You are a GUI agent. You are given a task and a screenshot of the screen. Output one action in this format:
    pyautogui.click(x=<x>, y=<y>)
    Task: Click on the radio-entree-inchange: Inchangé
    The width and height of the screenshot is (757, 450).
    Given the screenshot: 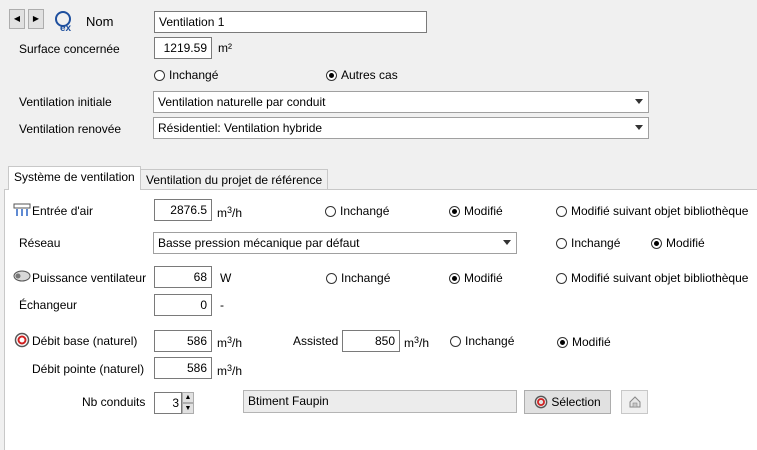 What is the action you would take?
    pyautogui.click(x=357, y=211)
    